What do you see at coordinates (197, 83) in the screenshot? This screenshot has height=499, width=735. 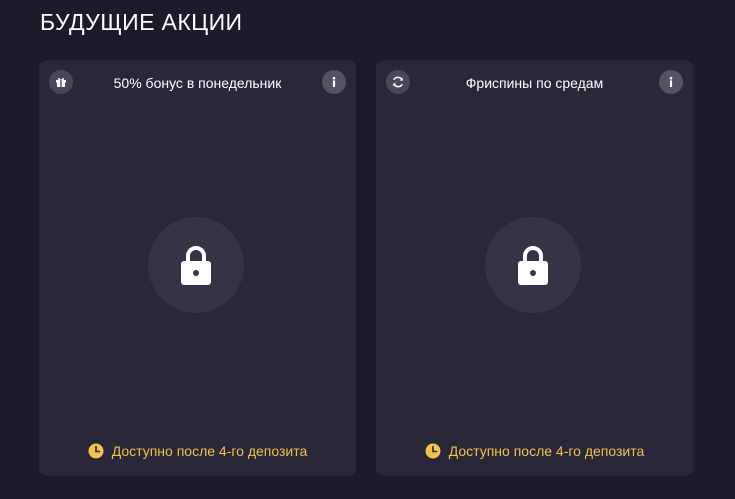 I see `promotion-title: 50% бонус в понедельник` at bounding box center [197, 83].